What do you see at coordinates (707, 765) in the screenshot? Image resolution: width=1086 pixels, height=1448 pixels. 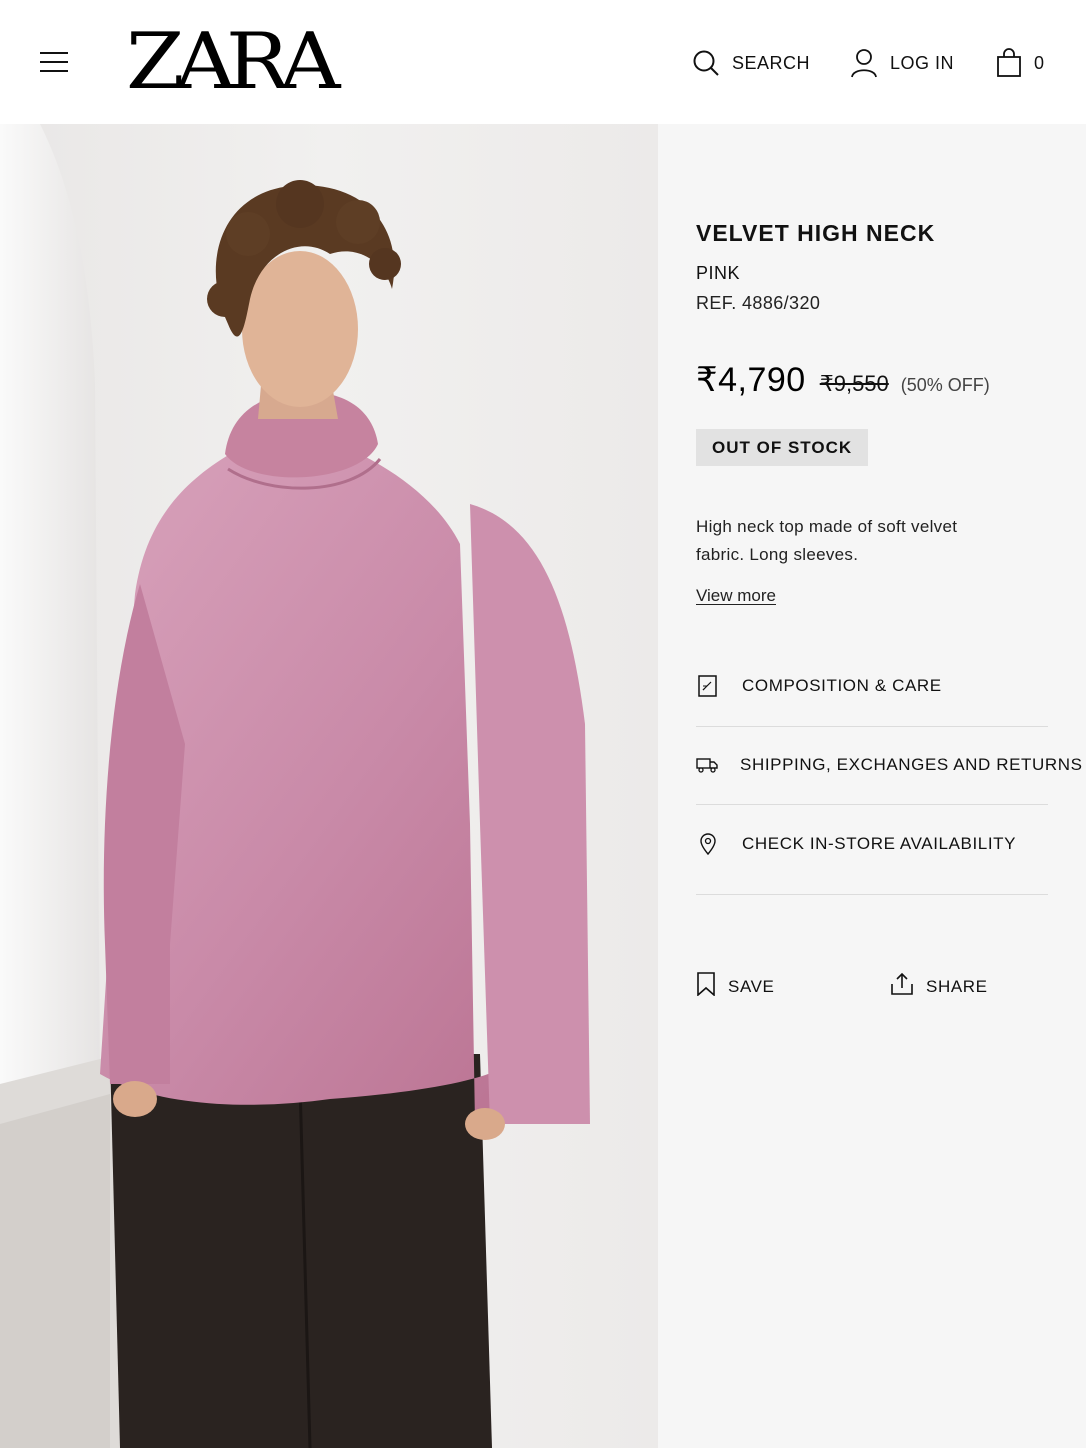 I see `truck-icon` at bounding box center [707, 765].